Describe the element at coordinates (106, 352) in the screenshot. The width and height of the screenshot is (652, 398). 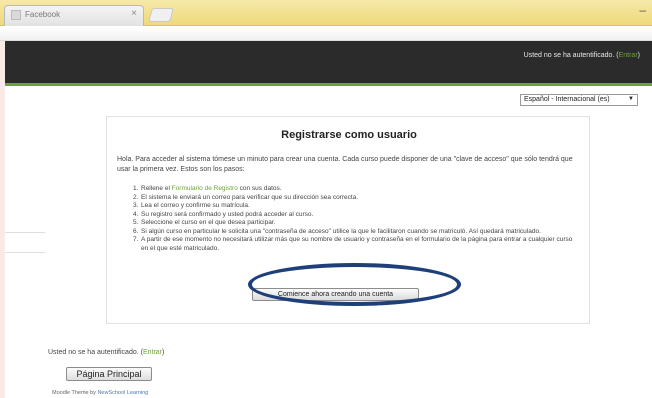
I see `login-status-bottom: Usted no se ha autentificado. (Entrar)` at that location.